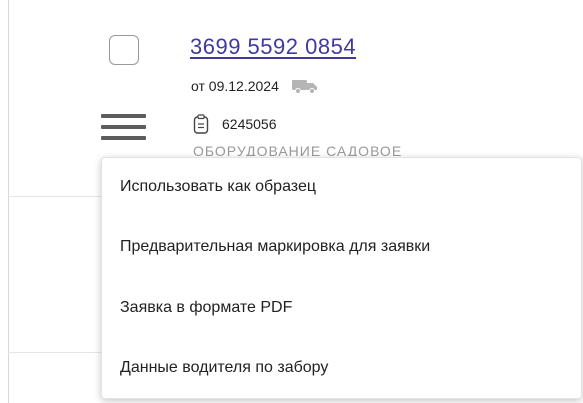 This screenshot has height=403, width=583. I want to click on truck-icon, so click(304, 87).